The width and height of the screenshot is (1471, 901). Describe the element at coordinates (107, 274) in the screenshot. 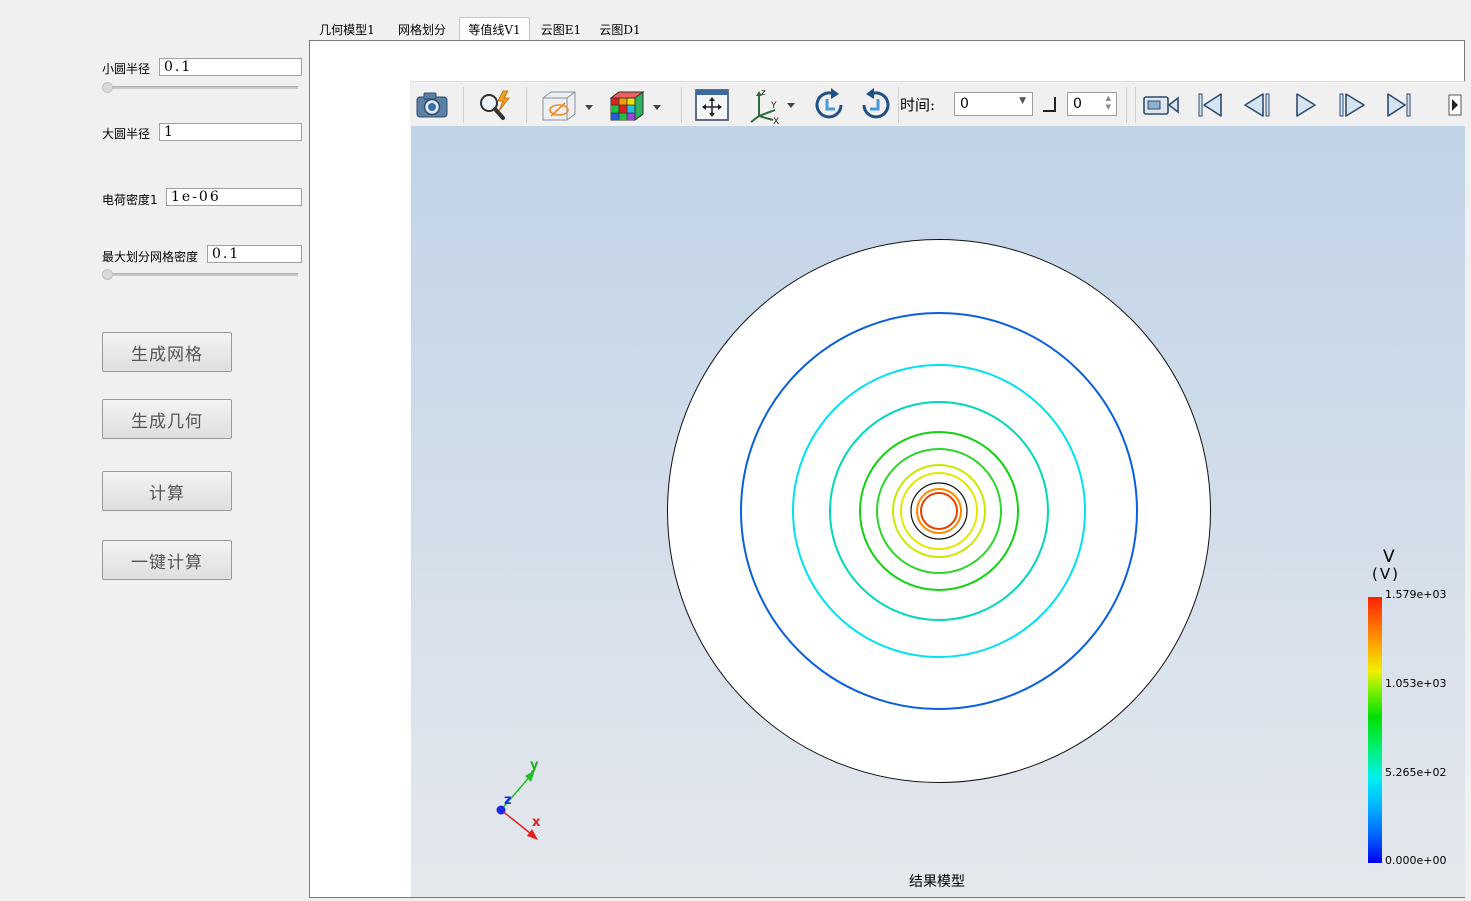

I see `mesh-density-slider-handle` at that location.